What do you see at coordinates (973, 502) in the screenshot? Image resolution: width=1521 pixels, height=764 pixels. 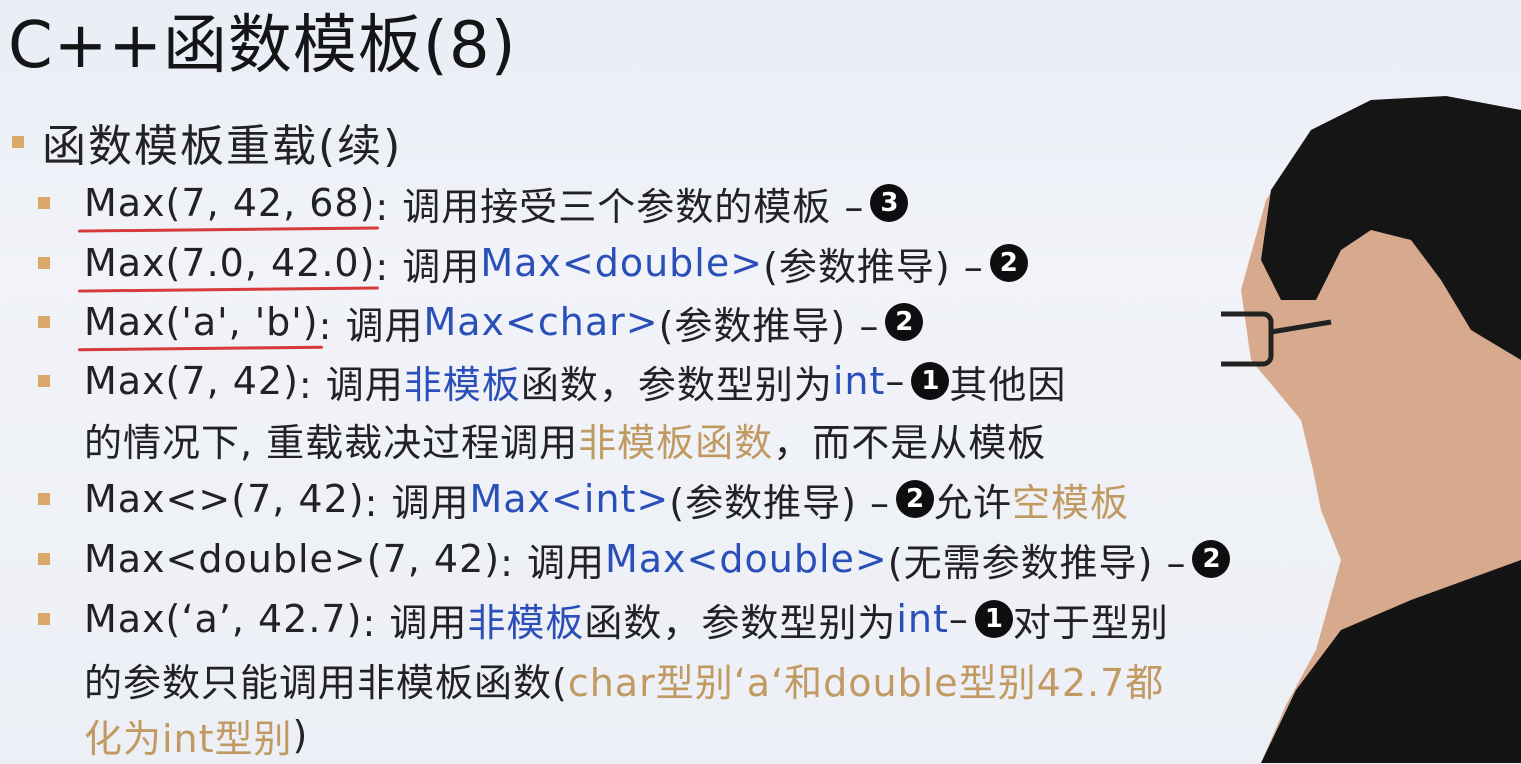 I see `item-text: 允许` at bounding box center [973, 502].